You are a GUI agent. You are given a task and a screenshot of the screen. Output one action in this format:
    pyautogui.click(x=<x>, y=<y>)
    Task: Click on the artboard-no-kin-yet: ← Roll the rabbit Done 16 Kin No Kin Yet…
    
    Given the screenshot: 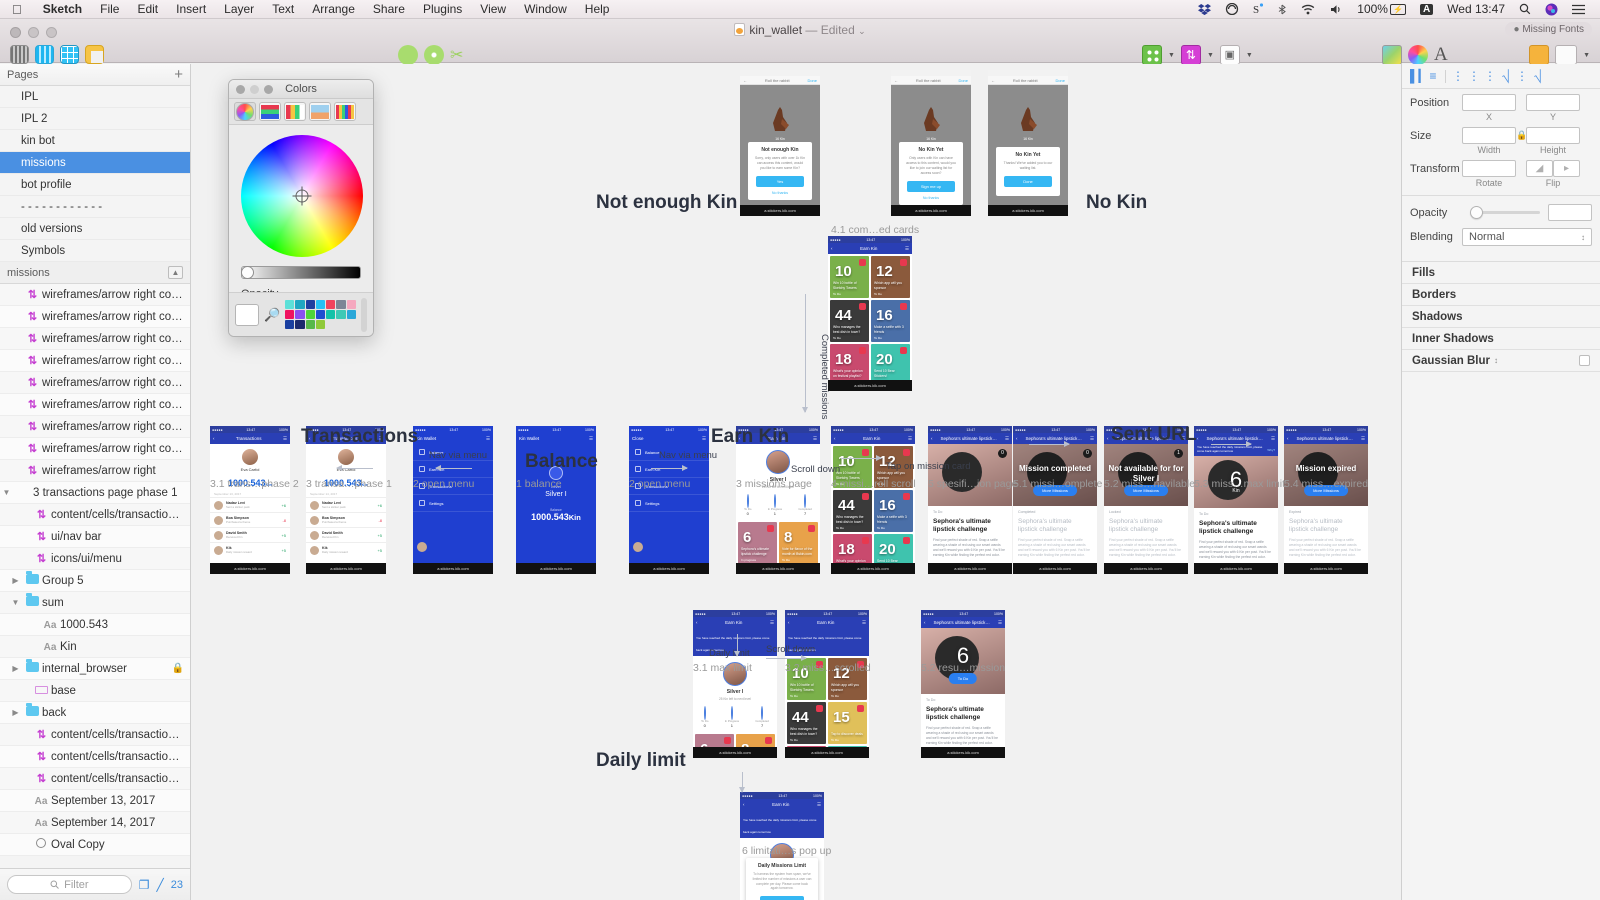 What is the action you would take?
    pyautogui.click(x=931, y=143)
    